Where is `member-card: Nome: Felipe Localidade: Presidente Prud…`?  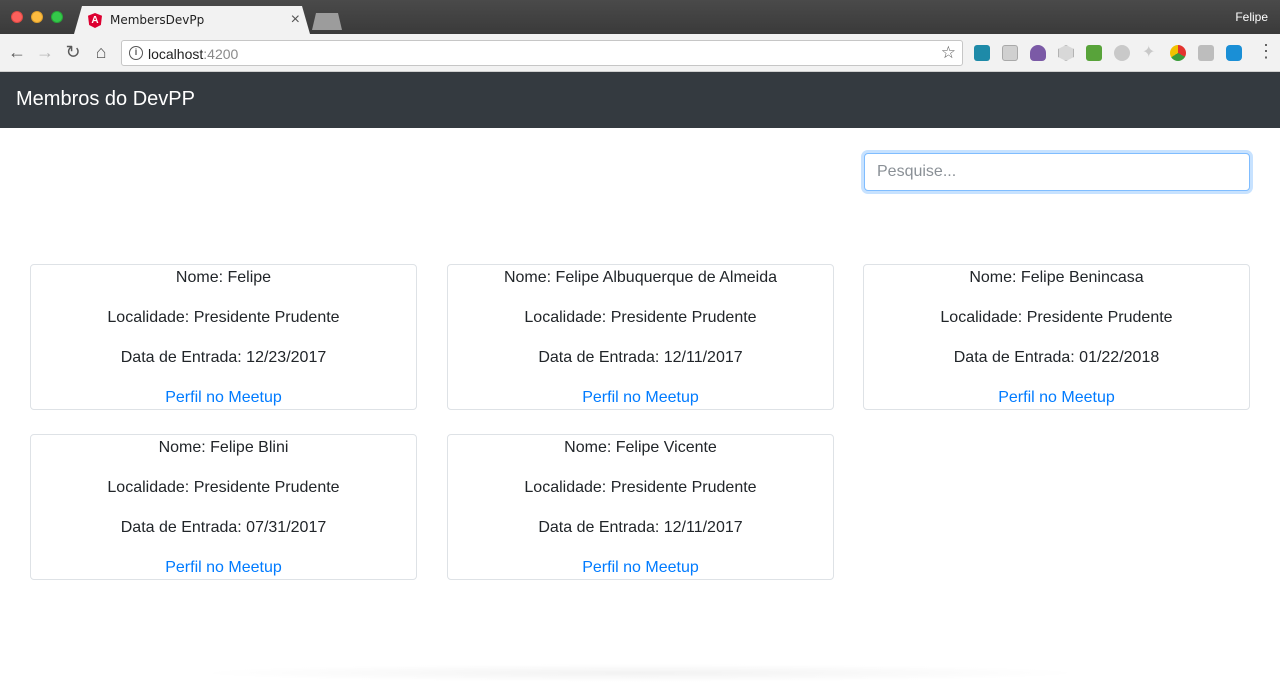
member-card: Nome: Felipe Localidade: Presidente Prud… is located at coordinates (223, 337).